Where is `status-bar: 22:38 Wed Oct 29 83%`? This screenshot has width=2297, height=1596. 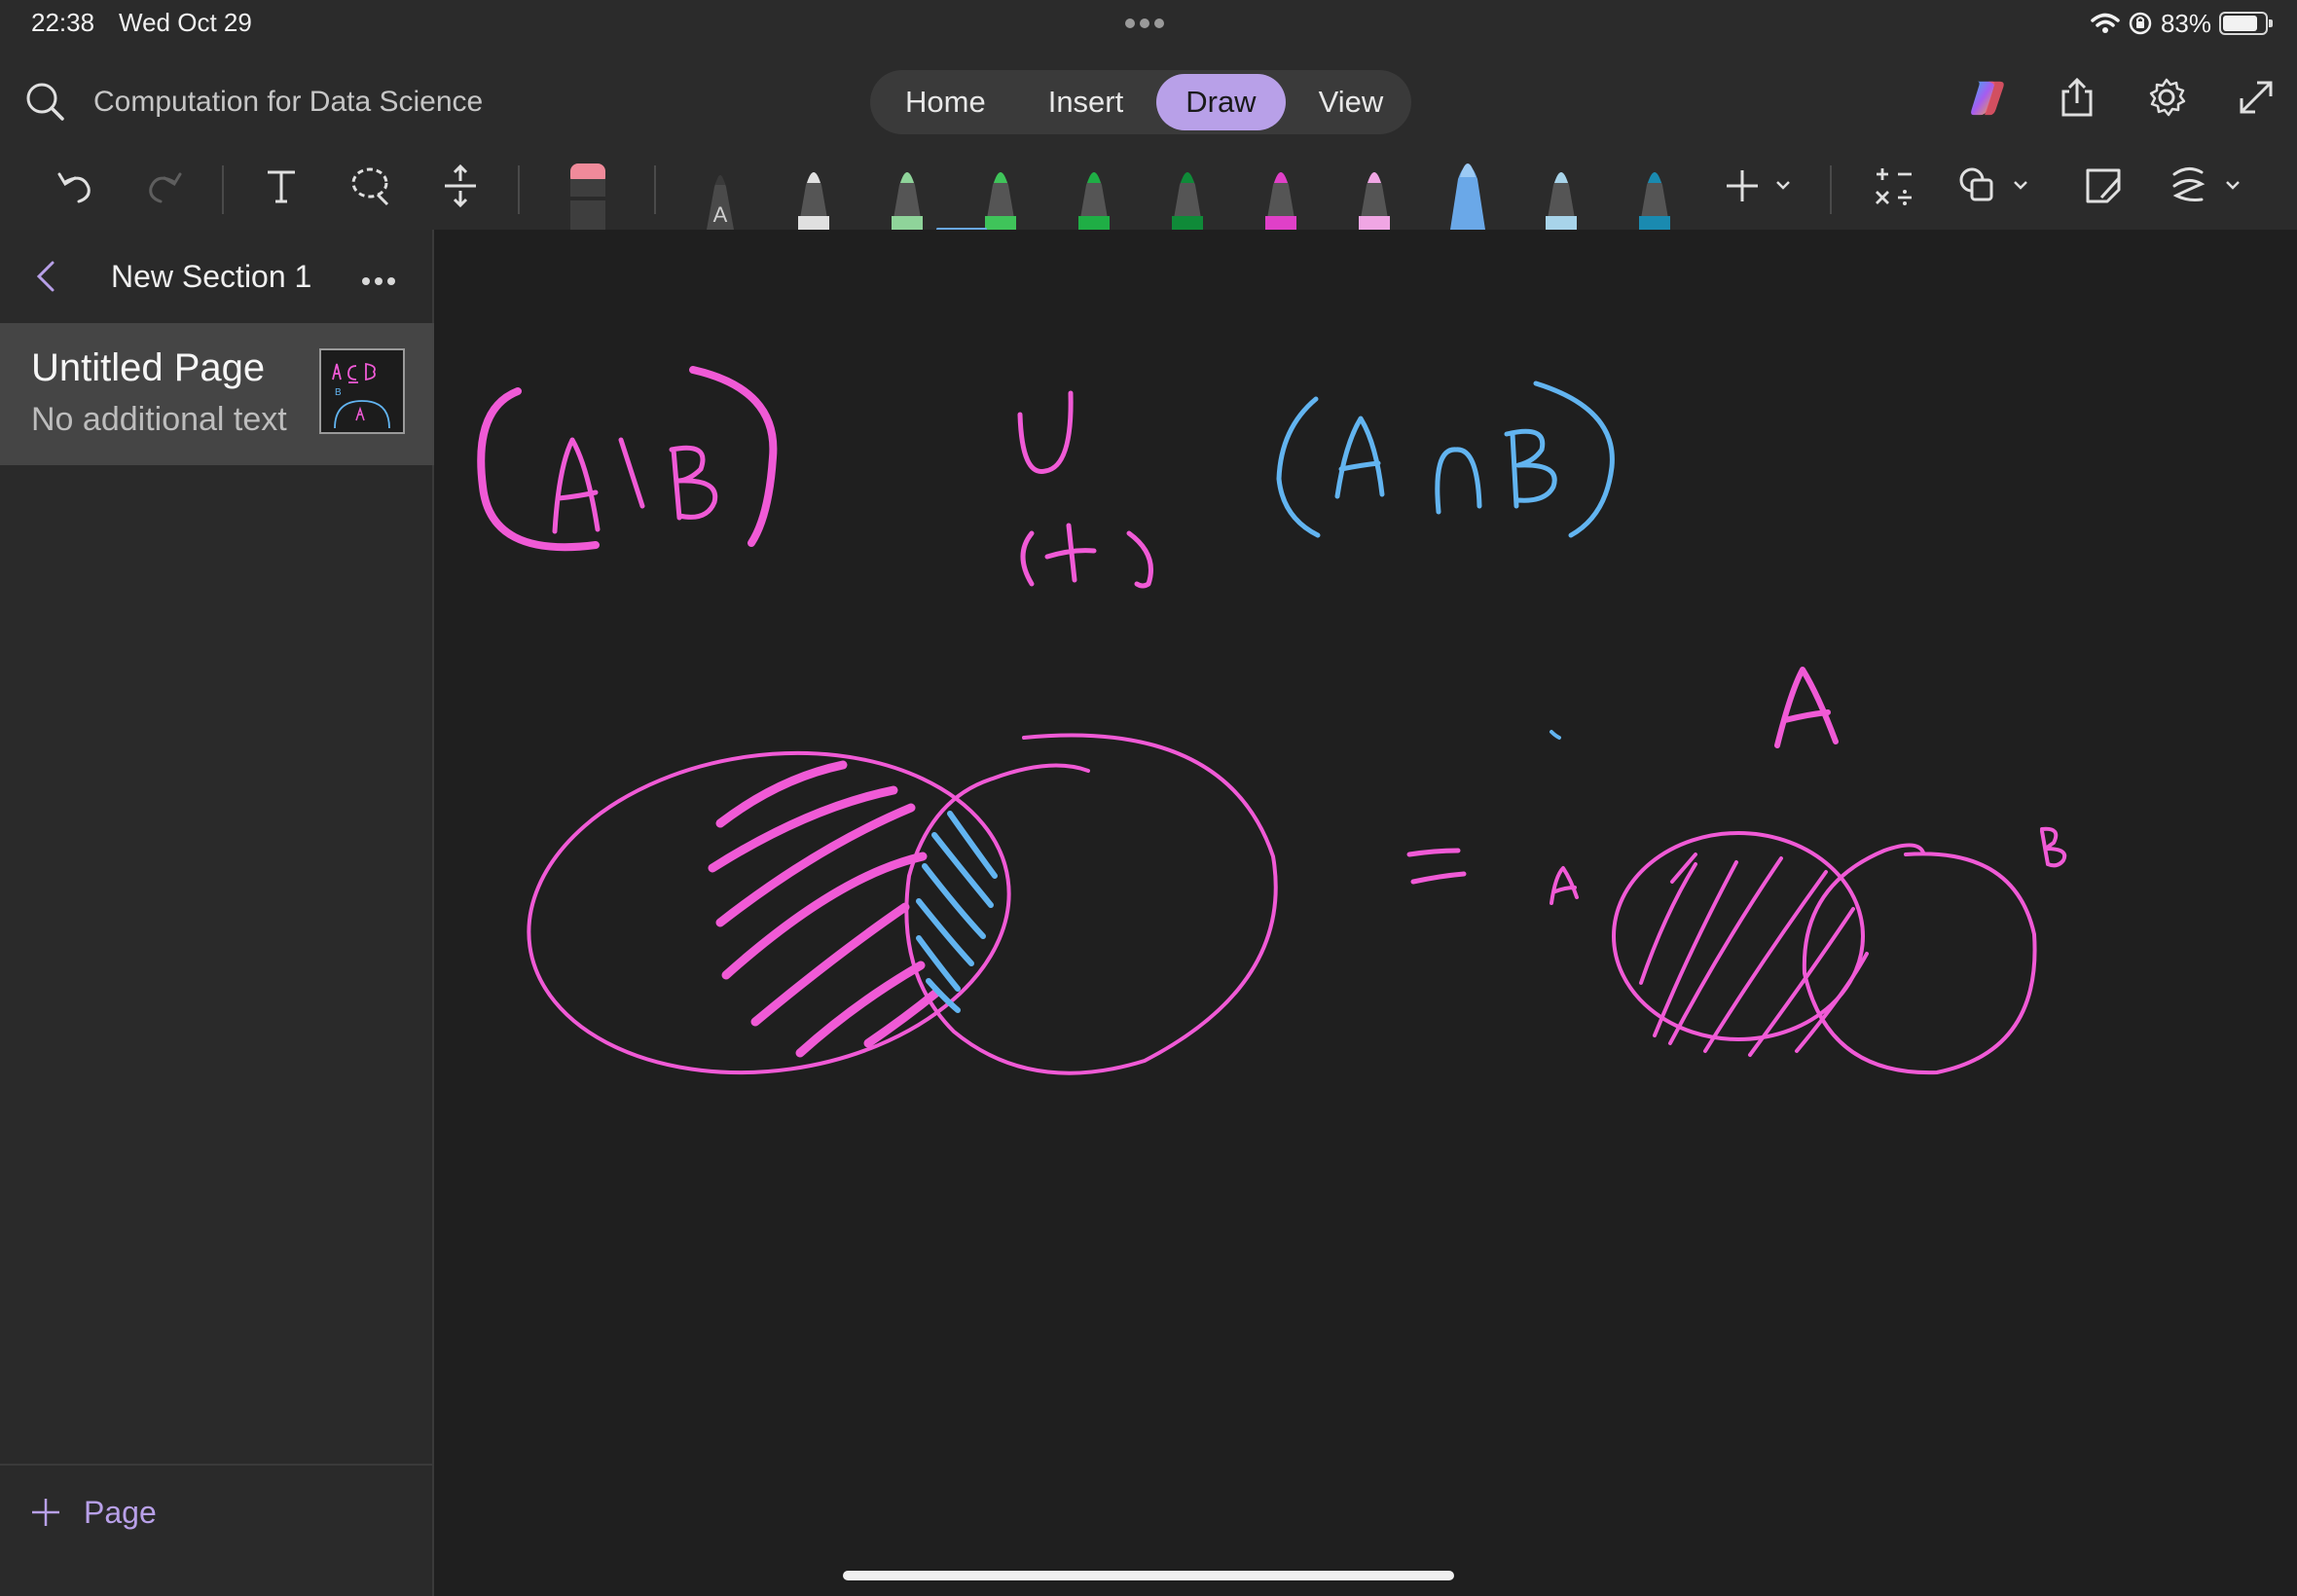 status-bar: 22:38 Wed Oct 29 83% is located at coordinates (1148, 23).